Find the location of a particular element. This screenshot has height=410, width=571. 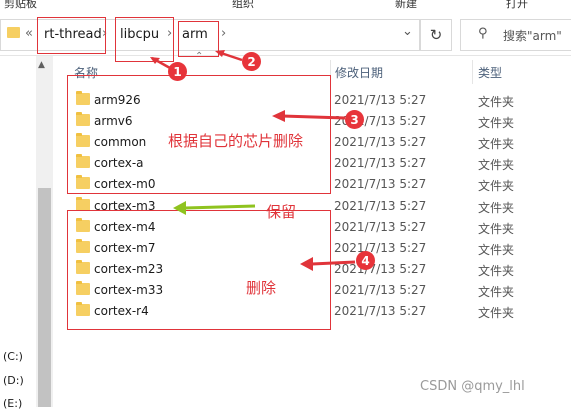

annotation-delete-by-chip: 根据自己的芯片删除 is located at coordinates (236, 141).